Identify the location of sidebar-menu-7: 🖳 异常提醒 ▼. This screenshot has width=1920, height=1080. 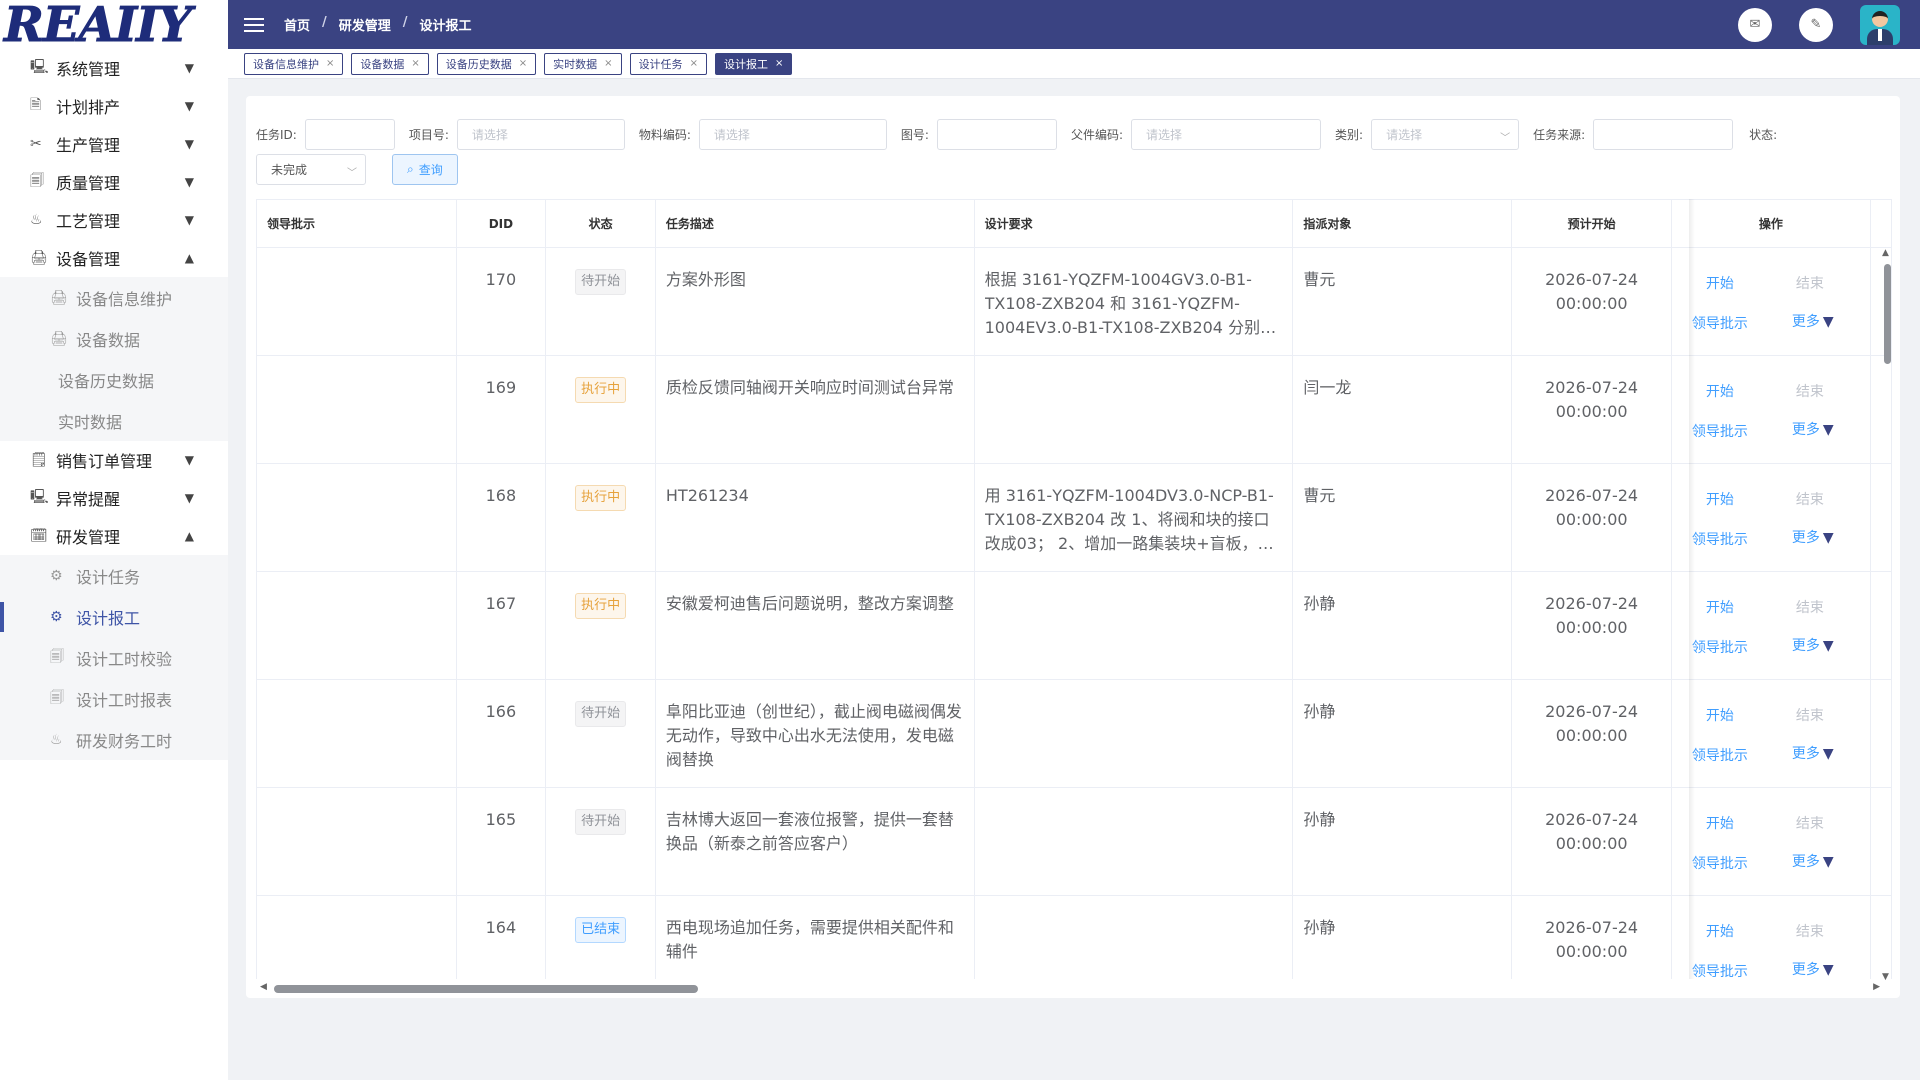
(114, 498).